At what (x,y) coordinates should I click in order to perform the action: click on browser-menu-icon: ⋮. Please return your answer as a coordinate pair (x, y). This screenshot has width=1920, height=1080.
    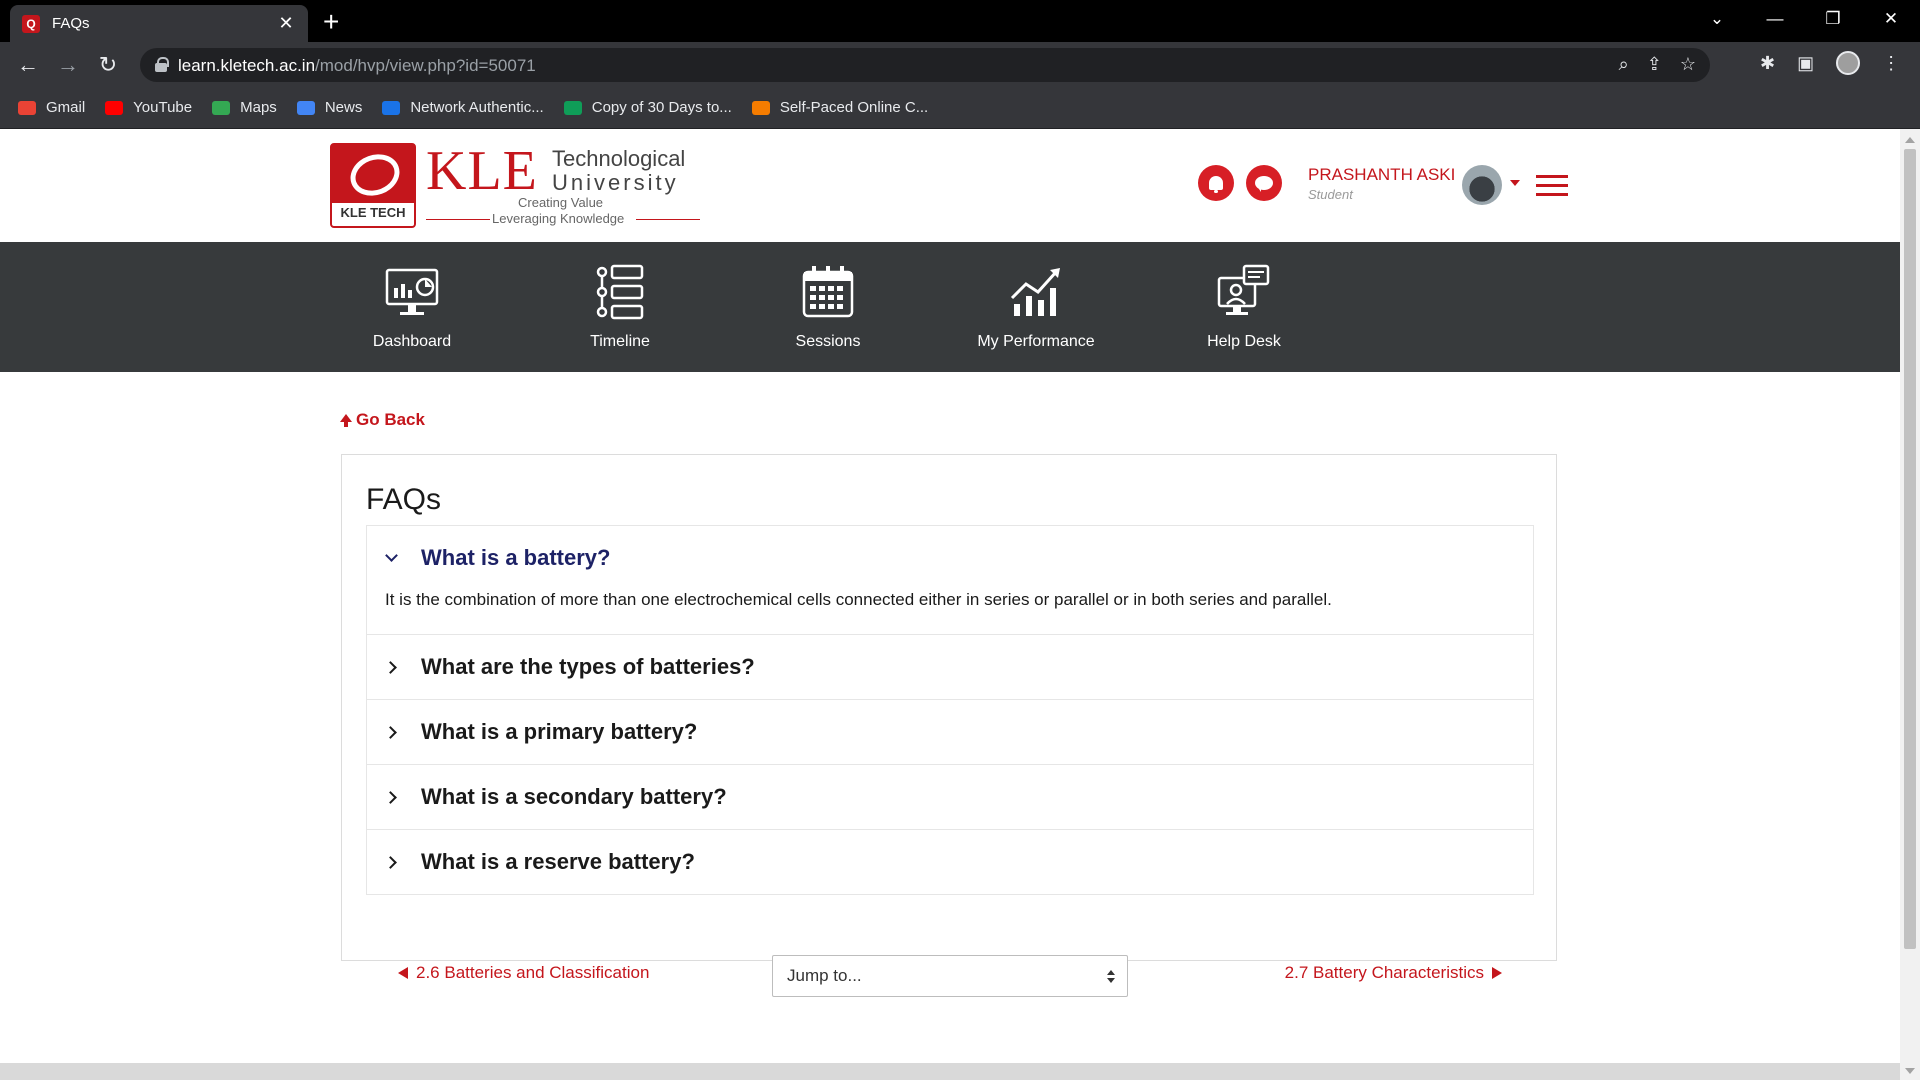
    Looking at the image, I should click on (1891, 63).